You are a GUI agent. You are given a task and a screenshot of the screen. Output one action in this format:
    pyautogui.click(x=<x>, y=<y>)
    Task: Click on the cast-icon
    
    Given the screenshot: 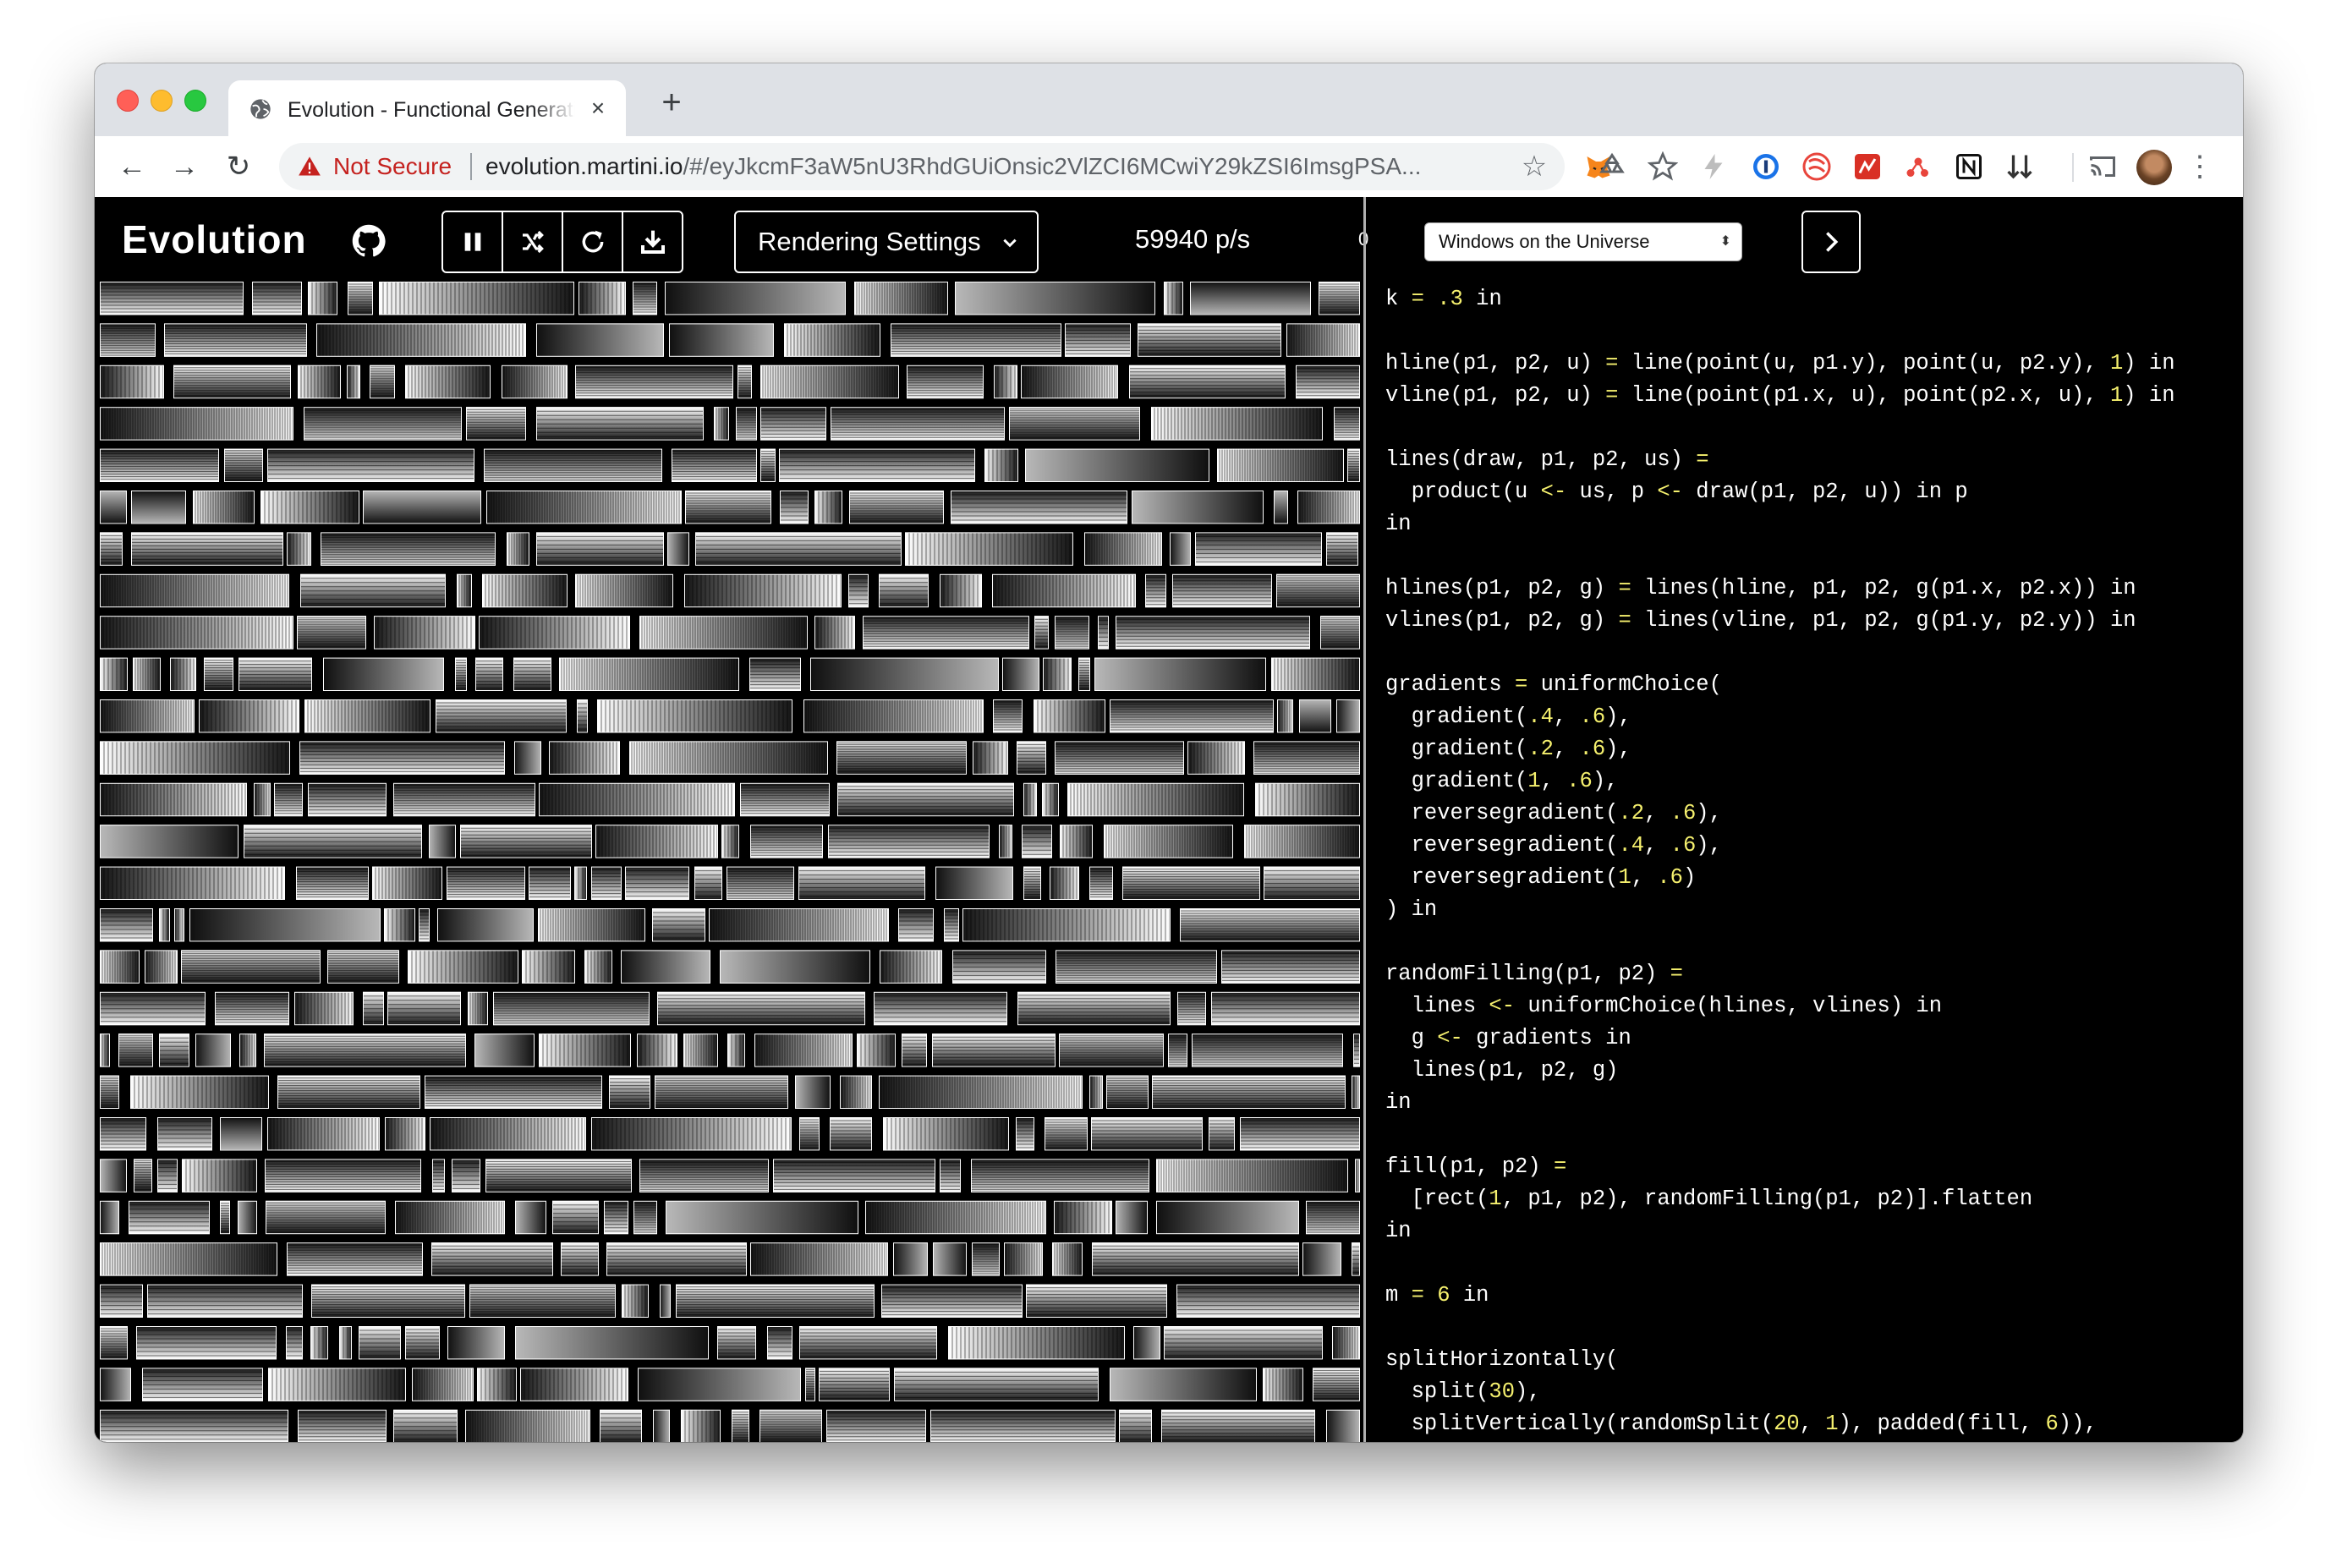 What is the action you would take?
    pyautogui.click(x=2102, y=167)
    